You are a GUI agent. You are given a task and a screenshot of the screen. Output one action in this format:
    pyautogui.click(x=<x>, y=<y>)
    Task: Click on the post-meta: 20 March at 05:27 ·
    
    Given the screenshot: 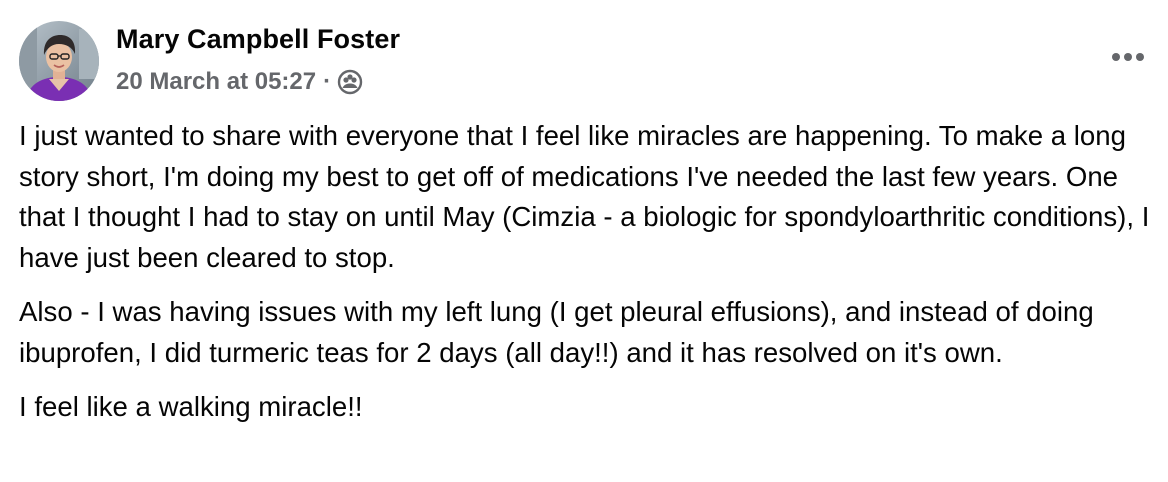 What is the action you would take?
    pyautogui.click(x=239, y=82)
    